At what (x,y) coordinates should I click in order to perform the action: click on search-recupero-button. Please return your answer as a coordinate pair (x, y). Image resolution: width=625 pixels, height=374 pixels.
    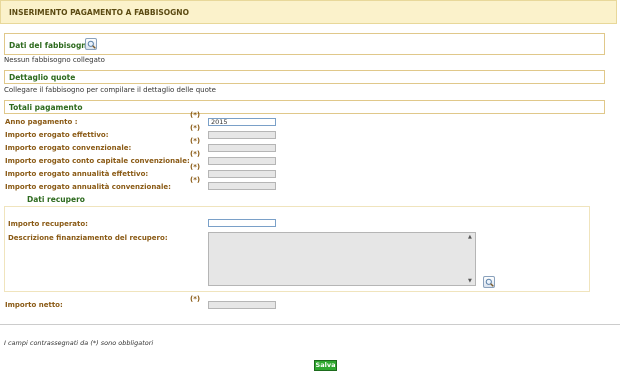
    Looking at the image, I should click on (489, 282).